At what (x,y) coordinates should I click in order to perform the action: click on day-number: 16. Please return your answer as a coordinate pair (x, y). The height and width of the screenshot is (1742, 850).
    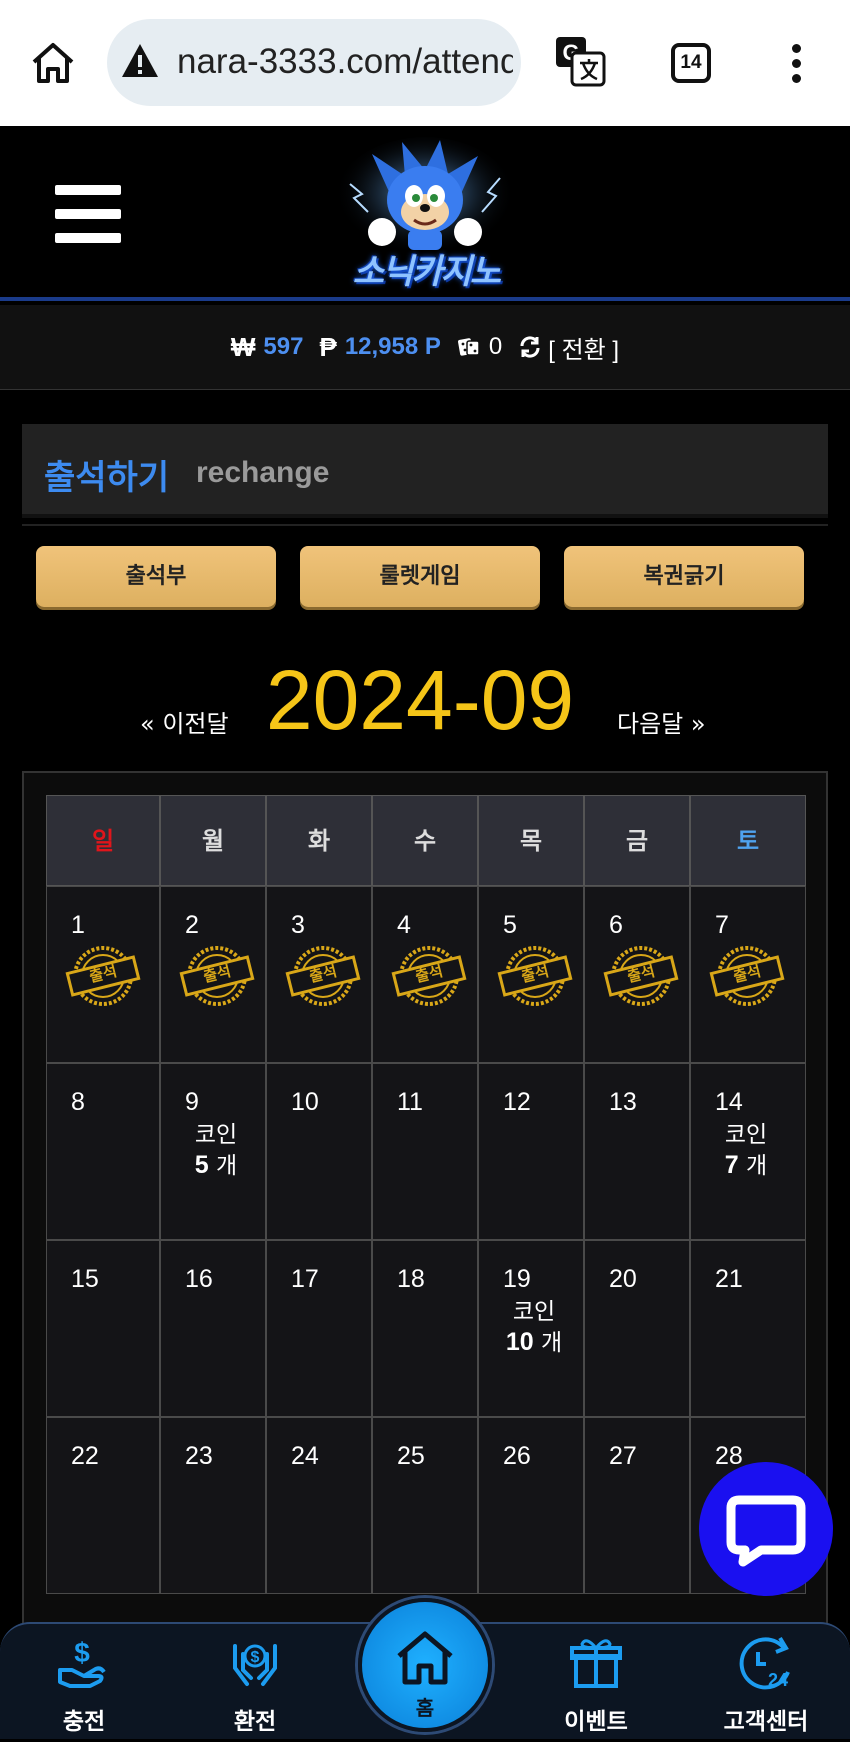
    Looking at the image, I should click on (199, 1279).